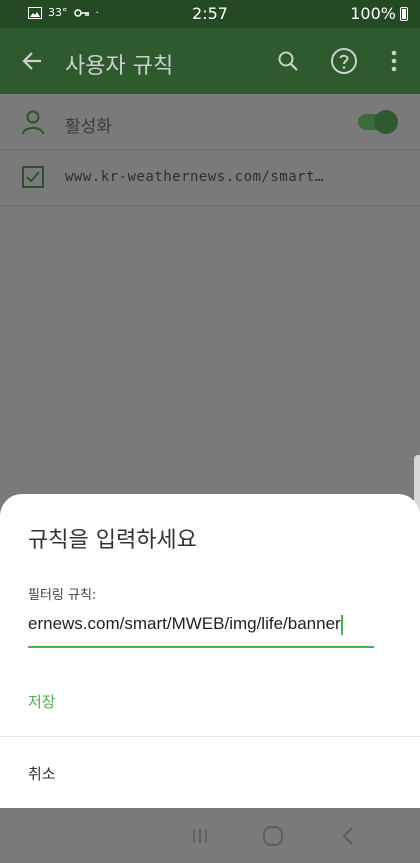  I want to click on text-cursor, so click(341, 624).